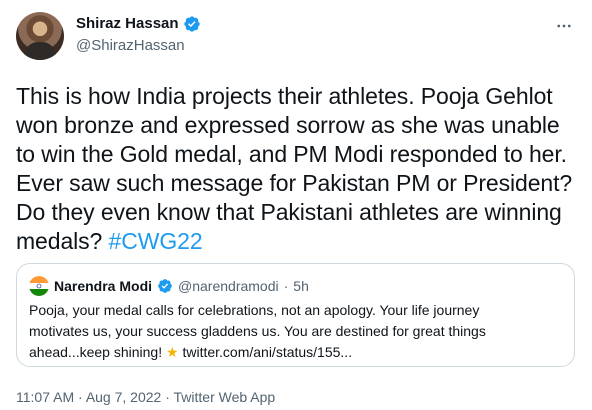 Image resolution: width=592 pixels, height=410 pixels. What do you see at coordinates (39, 286) in the screenshot?
I see `india-flag-icon` at bounding box center [39, 286].